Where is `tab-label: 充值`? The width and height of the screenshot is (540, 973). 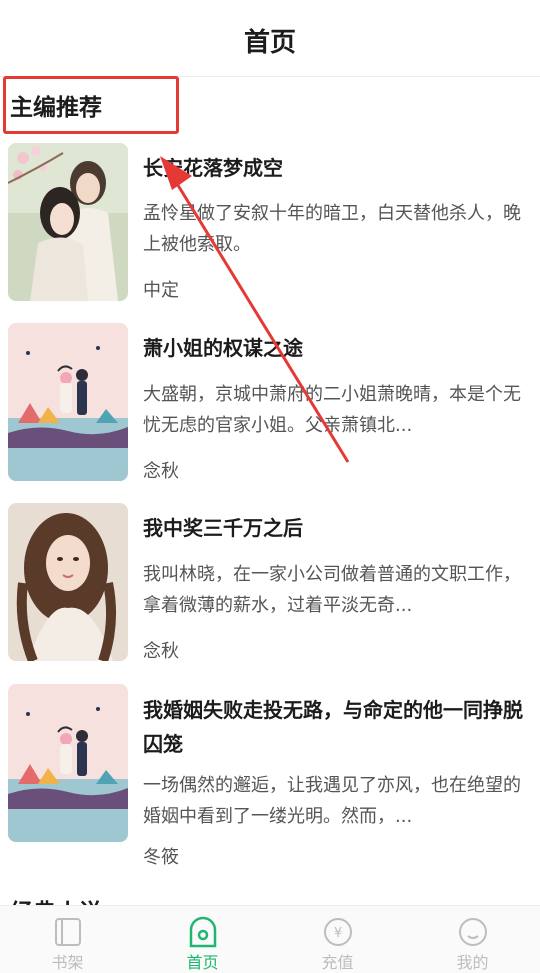 tab-label: 充值 is located at coordinates (337, 962).